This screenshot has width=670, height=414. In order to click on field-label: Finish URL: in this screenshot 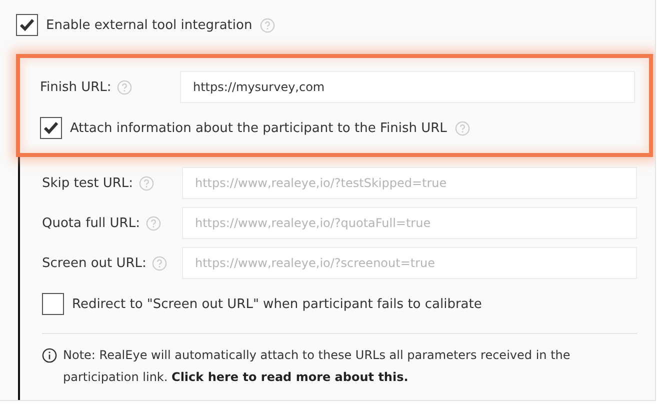, I will do `click(76, 87)`.